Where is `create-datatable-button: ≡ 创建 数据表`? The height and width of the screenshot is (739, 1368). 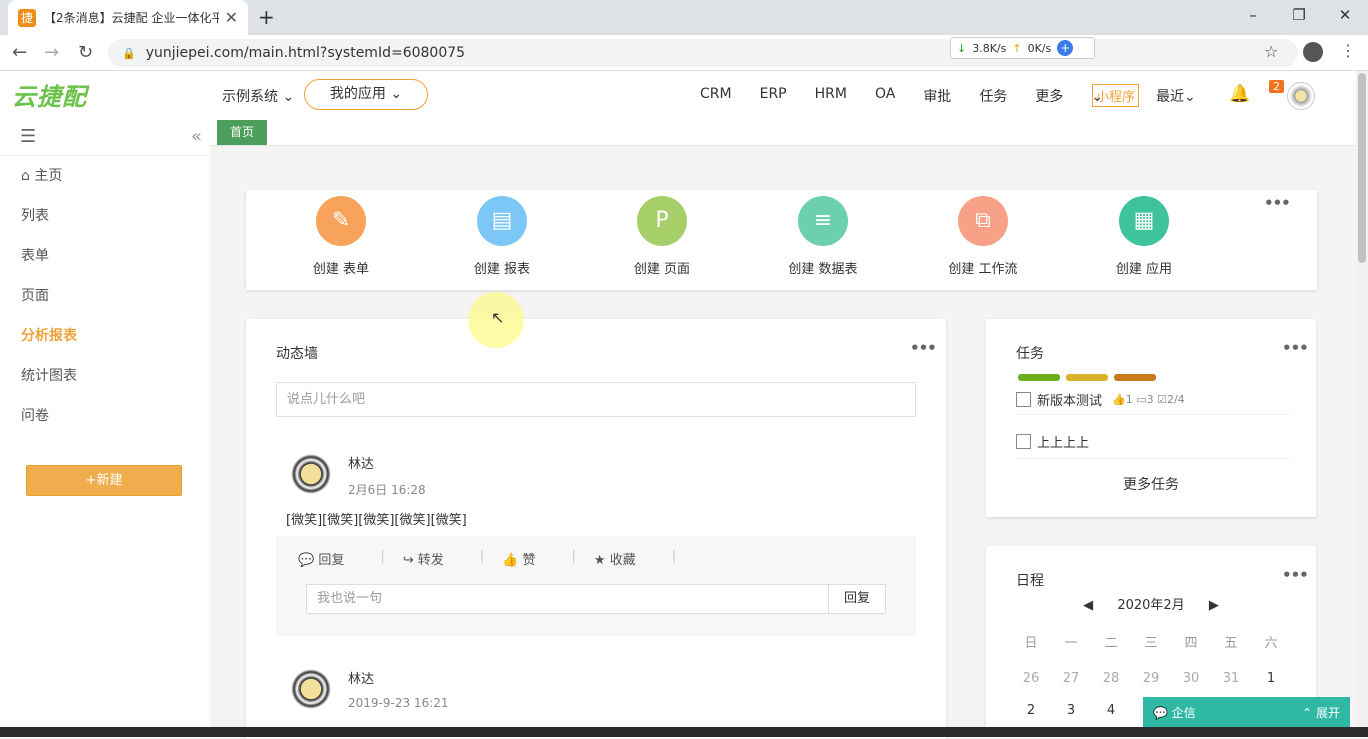 create-datatable-button: ≡ 创建 数据表 is located at coordinates (823, 236).